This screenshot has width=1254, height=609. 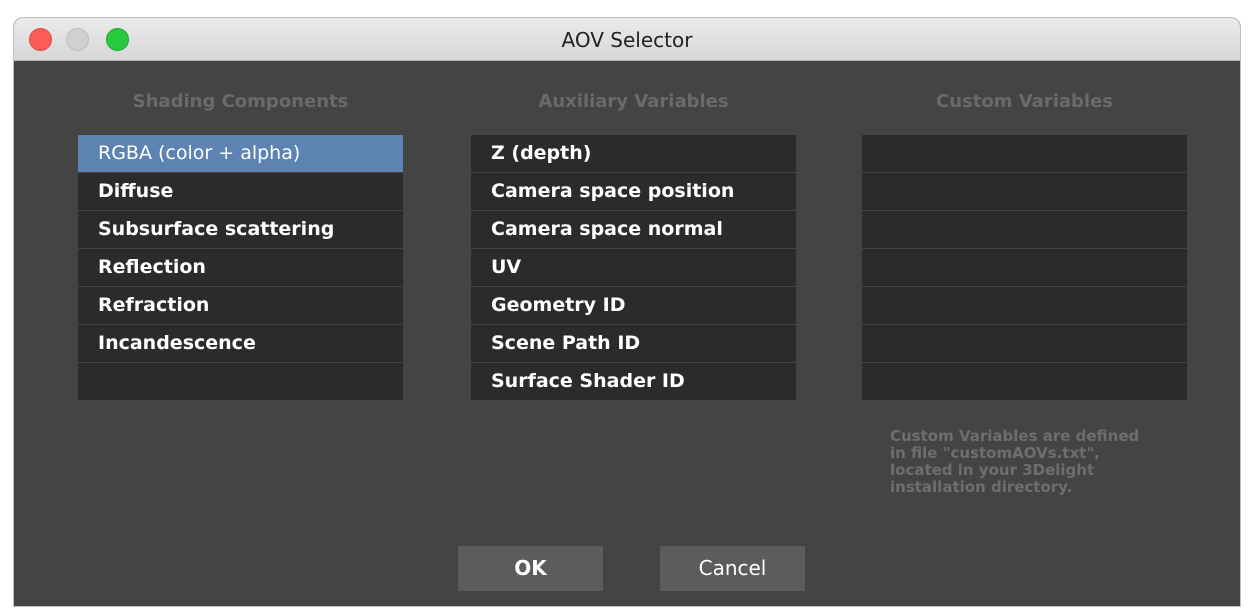 I want to click on list-item-scene-path-id: Scene Path ID, so click(x=633, y=343).